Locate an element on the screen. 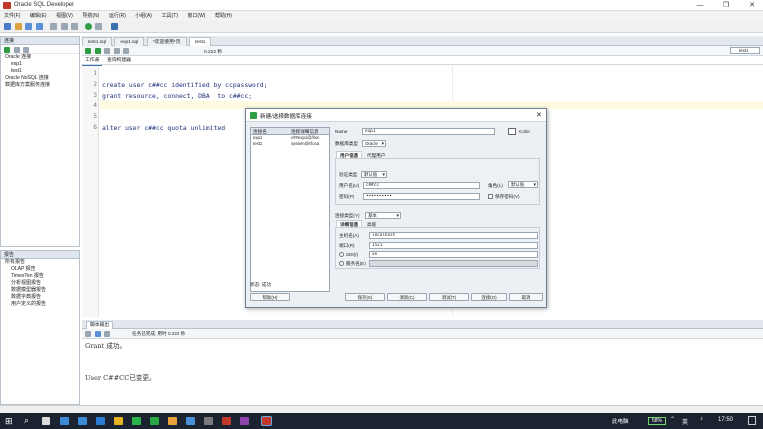 The width and height of the screenshot is (763, 429). refresh-icon is located at coordinates (16, 50).